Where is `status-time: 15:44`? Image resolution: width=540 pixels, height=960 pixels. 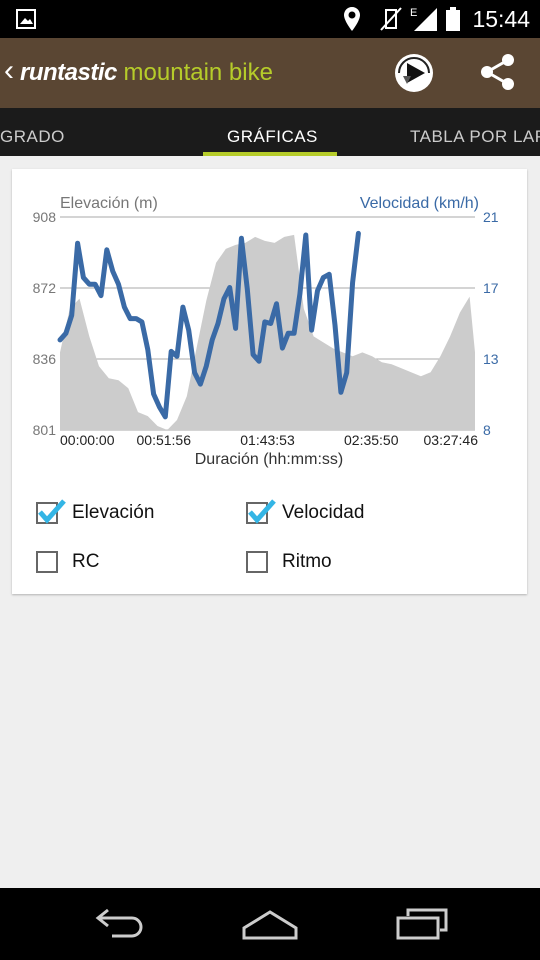 status-time: 15:44 is located at coordinates (501, 19).